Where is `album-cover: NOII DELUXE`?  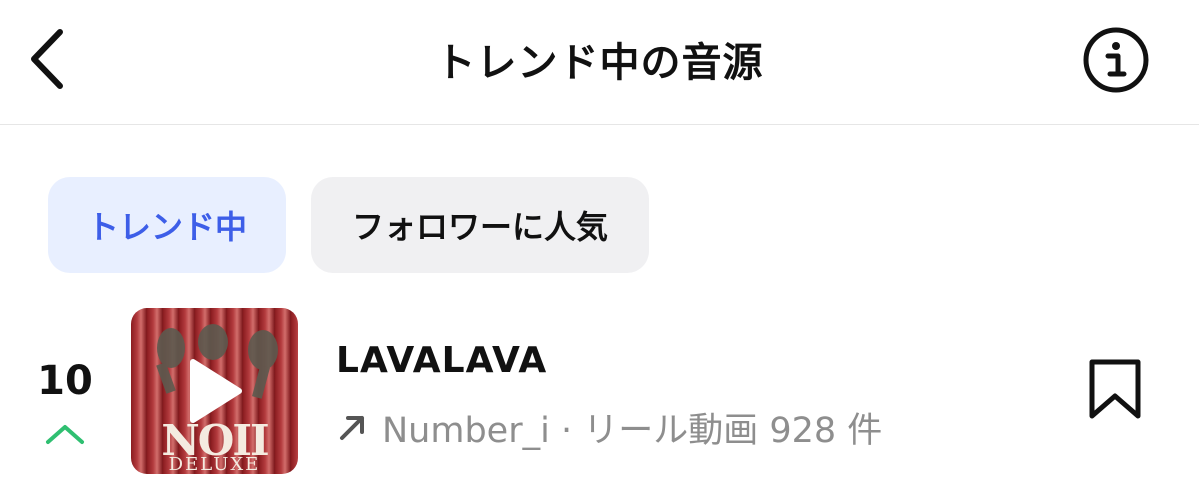
album-cover: NOII DELUXE is located at coordinates (214, 391).